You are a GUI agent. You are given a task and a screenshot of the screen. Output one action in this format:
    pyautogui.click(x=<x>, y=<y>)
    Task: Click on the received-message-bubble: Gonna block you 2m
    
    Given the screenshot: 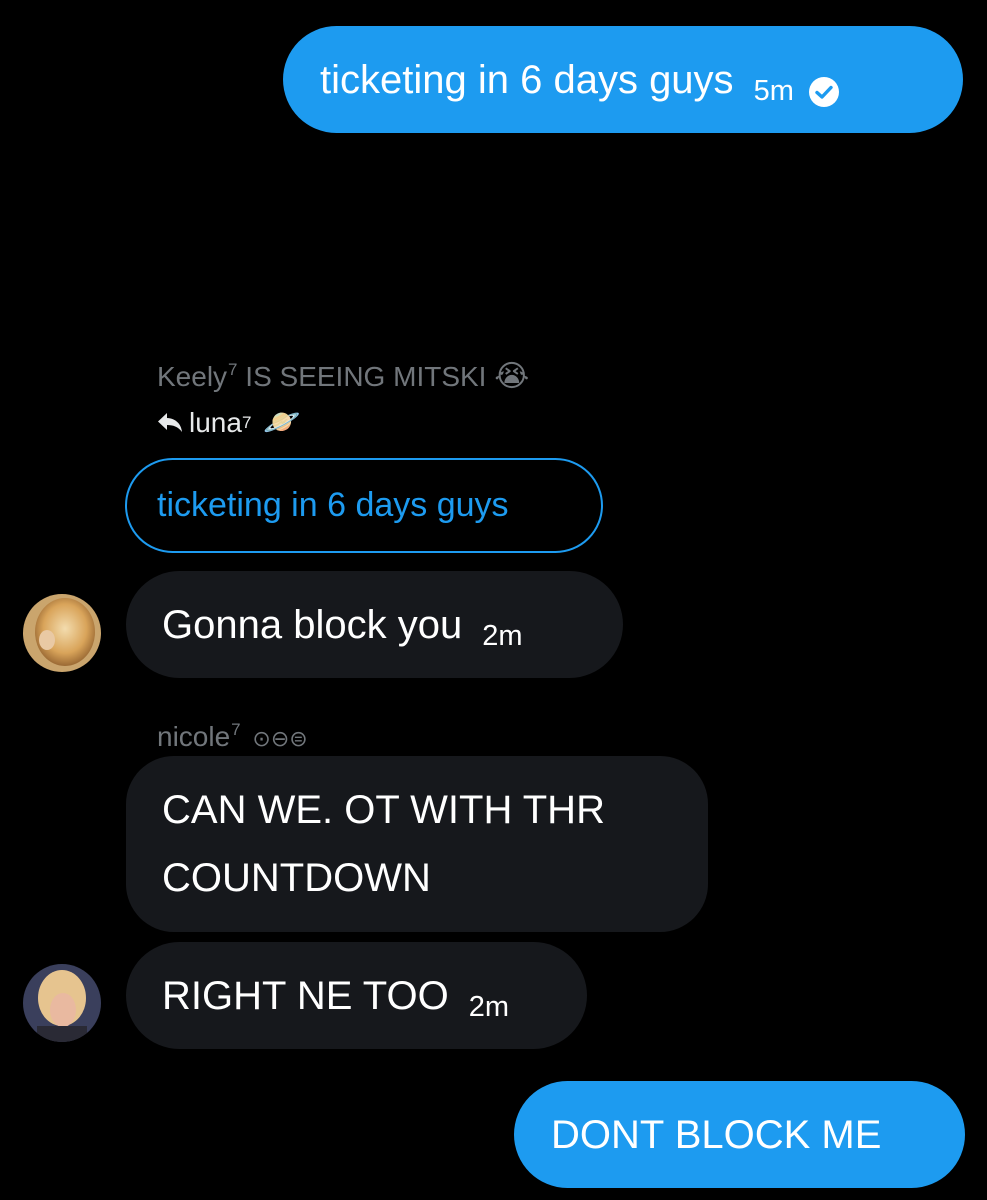 What is the action you would take?
    pyautogui.click(x=374, y=624)
    